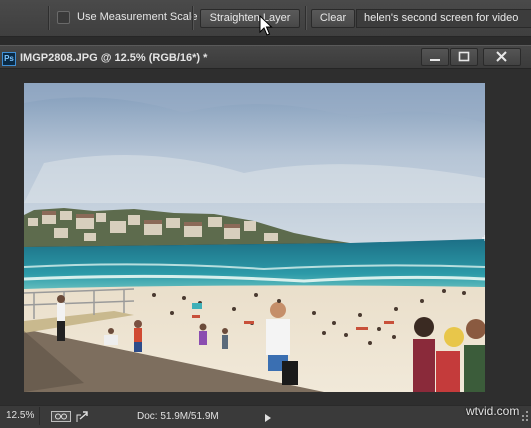 The image size is (531, 428). Describe the element at coordinates (178, 416) in the screenshot. I see `doc-size: Doc: 51.9M/51.9M` at that location.